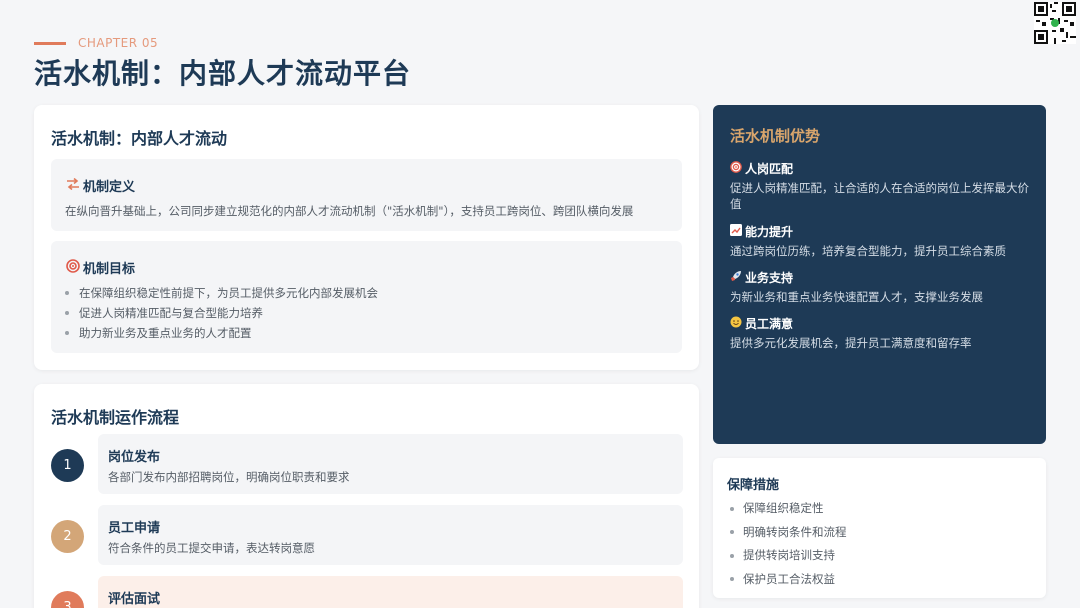 Image resolution: width=1080 pixels, height=608 pixels. What do you see at coordinates (221, 333) in the screenshot?
I see `list-item: 助力新业务及重点业务的人才配置` at bounding box center [221, 333].